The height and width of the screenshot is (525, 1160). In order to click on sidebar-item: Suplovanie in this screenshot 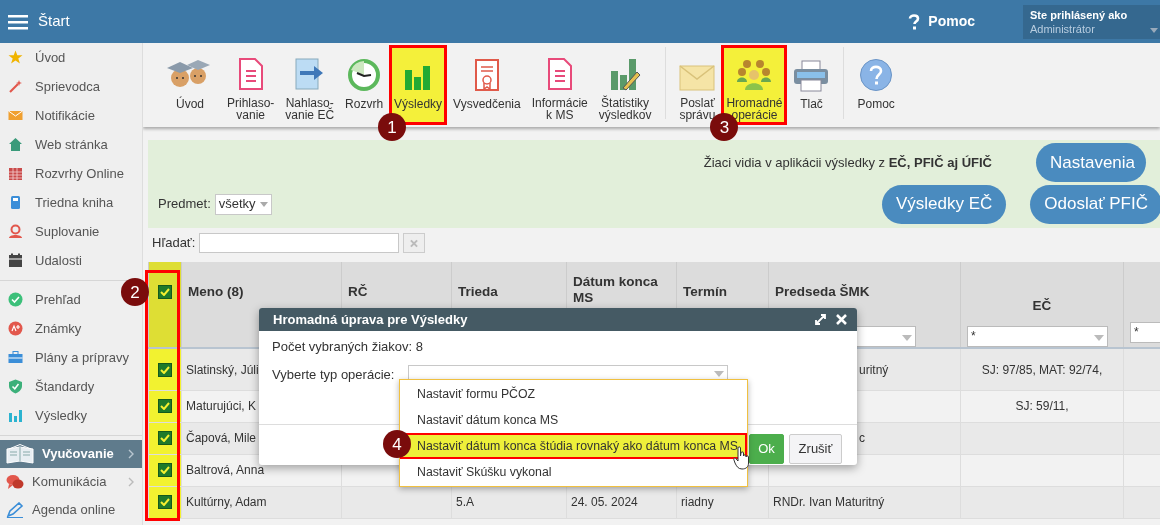, I will do `click(50, 231)`.